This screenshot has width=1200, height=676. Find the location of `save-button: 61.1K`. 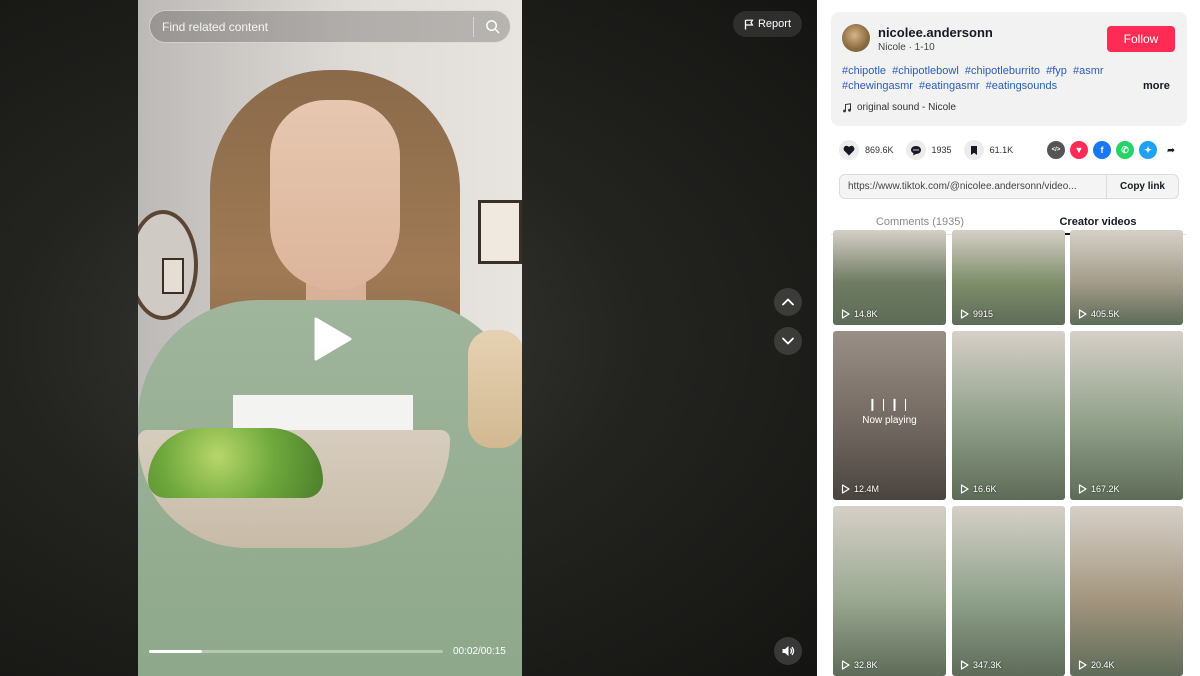

save-button: 61.1K is located at coordinates (988, 150).